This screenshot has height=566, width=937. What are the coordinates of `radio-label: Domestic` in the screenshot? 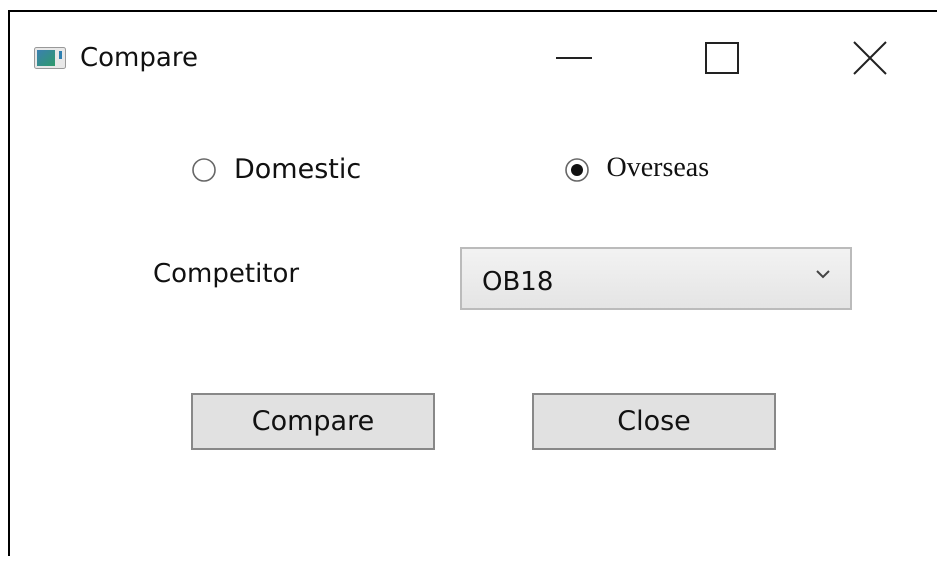 It's located at (298, 169).